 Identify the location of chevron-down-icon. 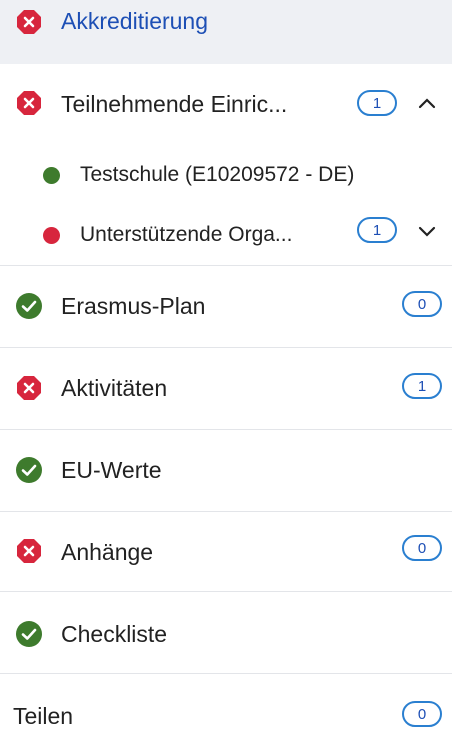
(427, 231).